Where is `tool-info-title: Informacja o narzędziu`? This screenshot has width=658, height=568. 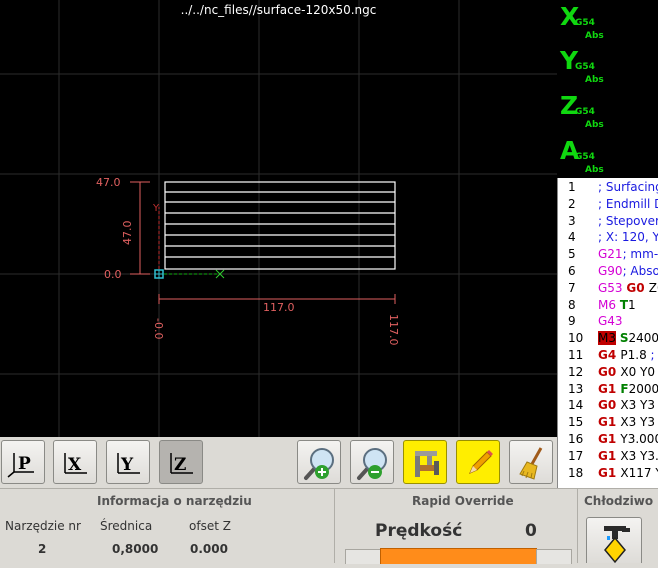 tool-info-title: Informacja o narzędziu is located at coordinates (174, 501).